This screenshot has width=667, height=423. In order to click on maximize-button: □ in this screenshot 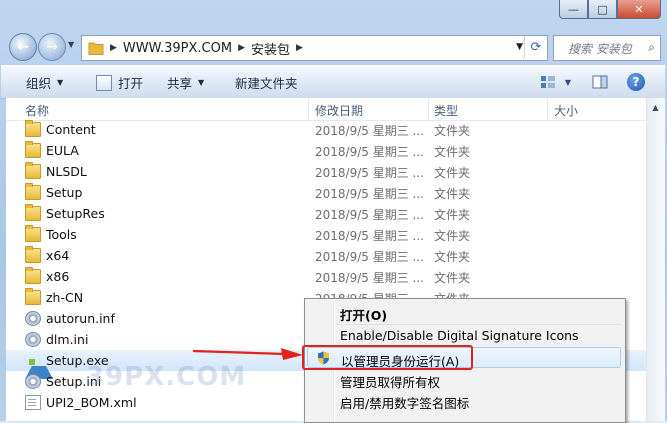, I will do `click(602, 9)`.